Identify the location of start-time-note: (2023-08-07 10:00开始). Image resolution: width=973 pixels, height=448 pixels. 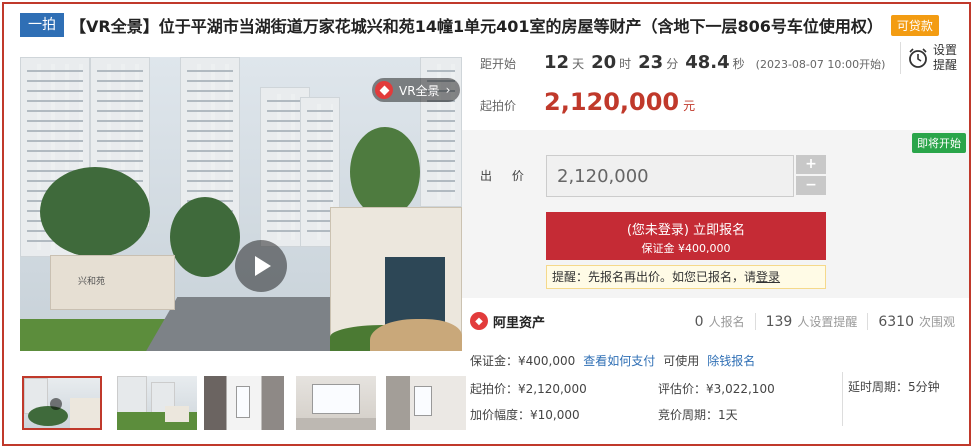
(820, 64).